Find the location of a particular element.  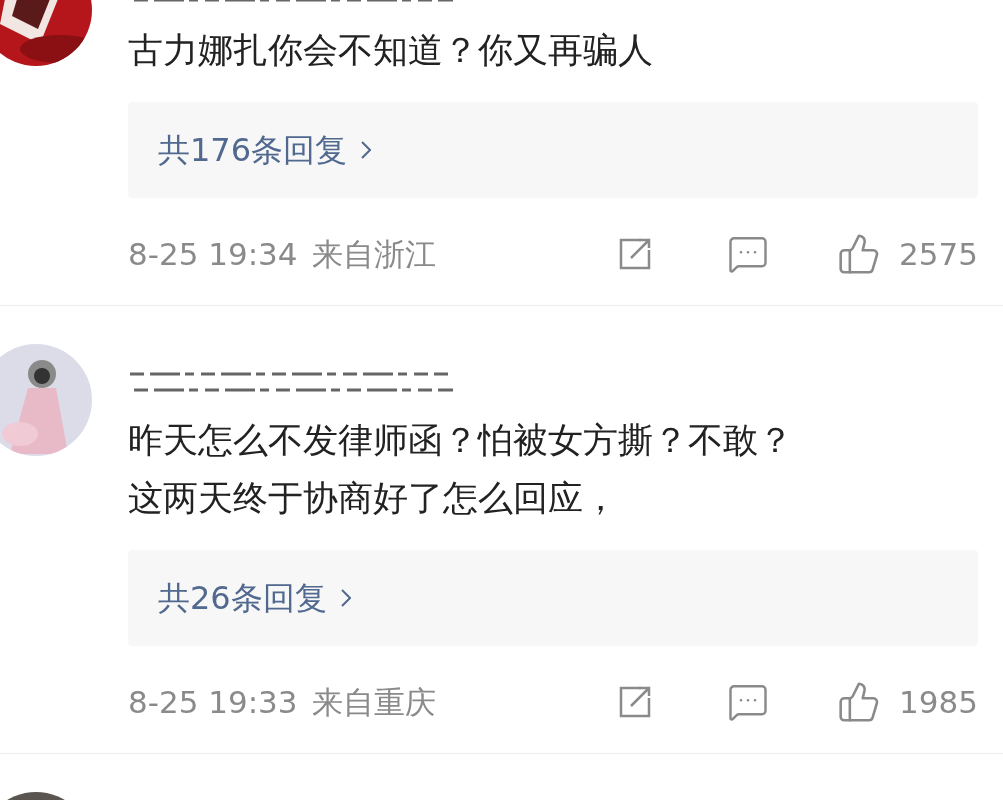

replies-link: 共176条回复 is located at coordinates (265, 150).